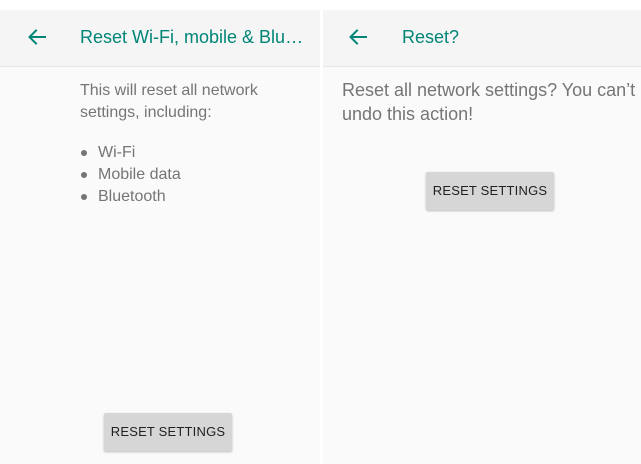 The image size is (641, 464). I want to click on reset-items-list: Wi-Fi Mobile data Bluetooth, so click(130, 175).